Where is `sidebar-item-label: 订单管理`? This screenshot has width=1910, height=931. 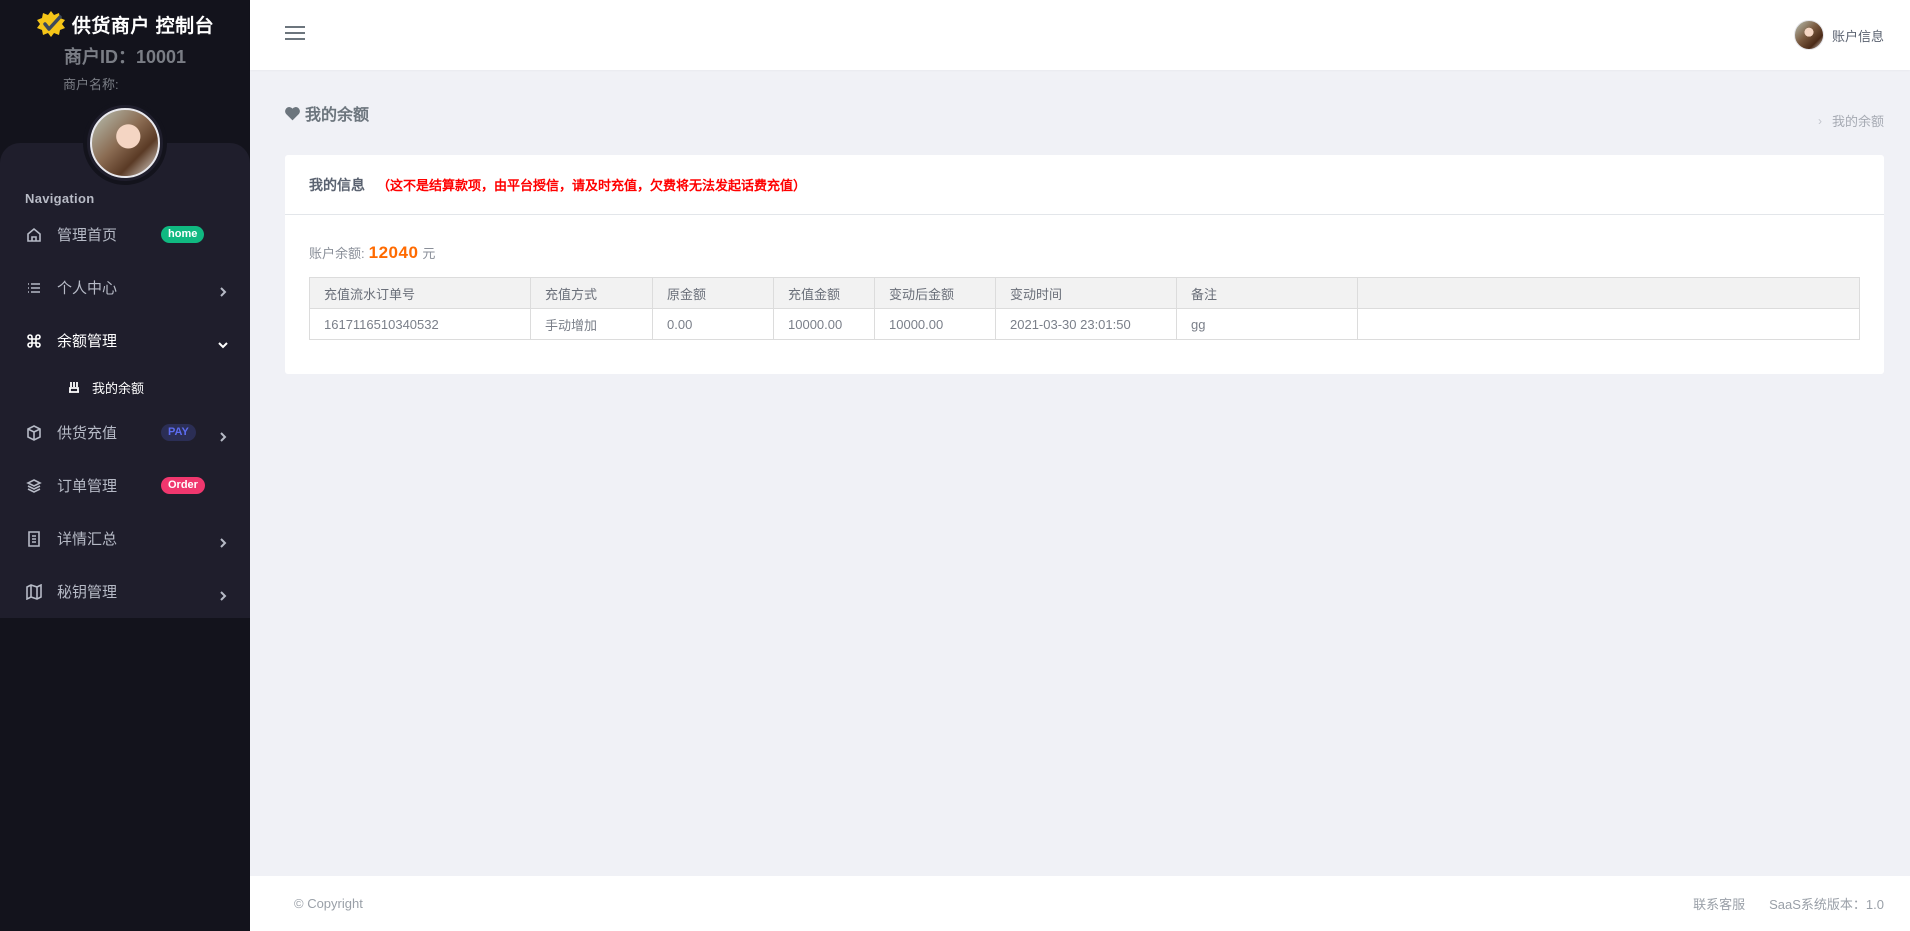
sidebar-item-label: 订单管理 is located at coordinates (87, 486).